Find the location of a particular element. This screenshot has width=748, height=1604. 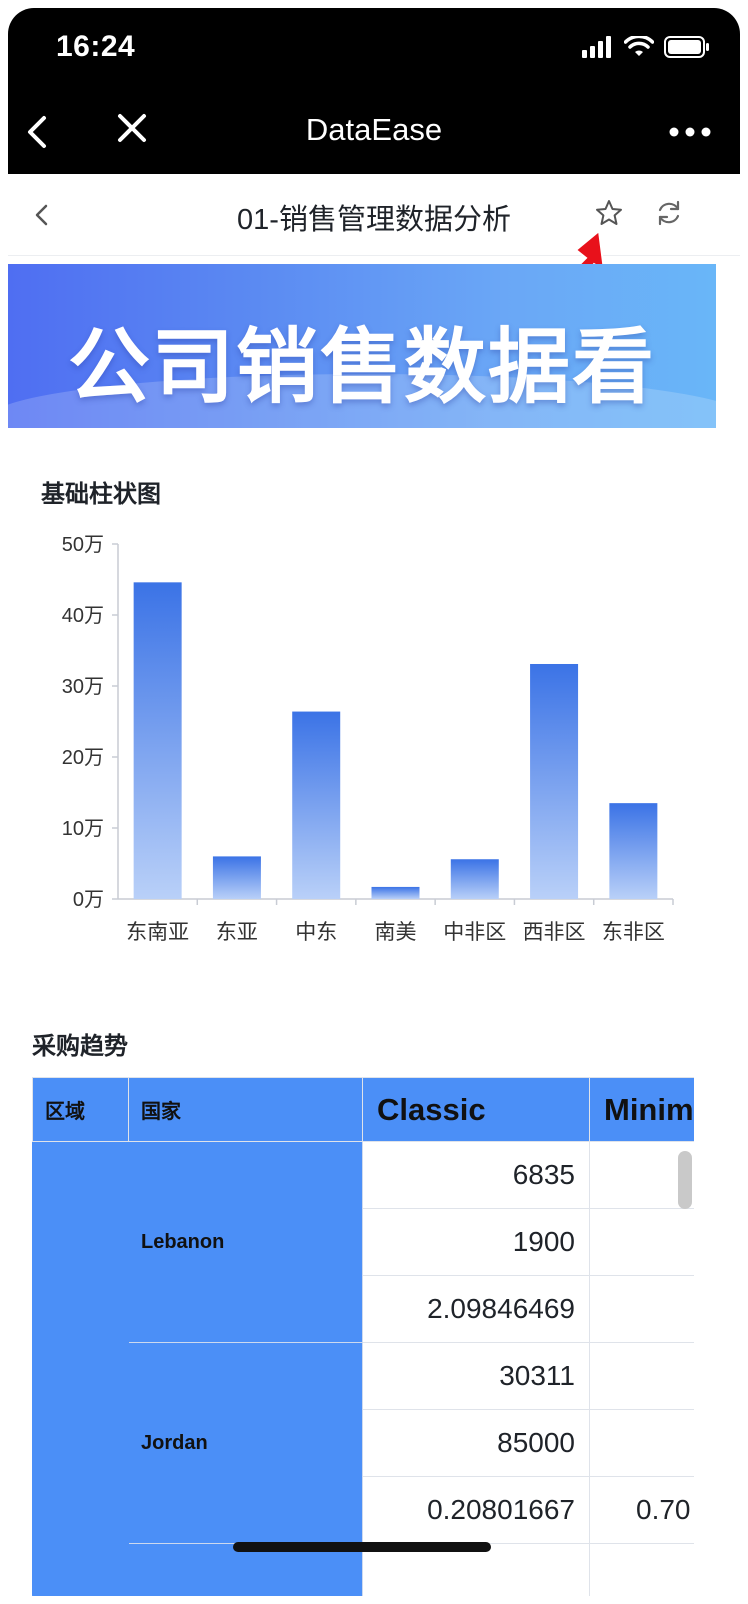

status-bar: 16:24 is located at coordinates (374, 48).